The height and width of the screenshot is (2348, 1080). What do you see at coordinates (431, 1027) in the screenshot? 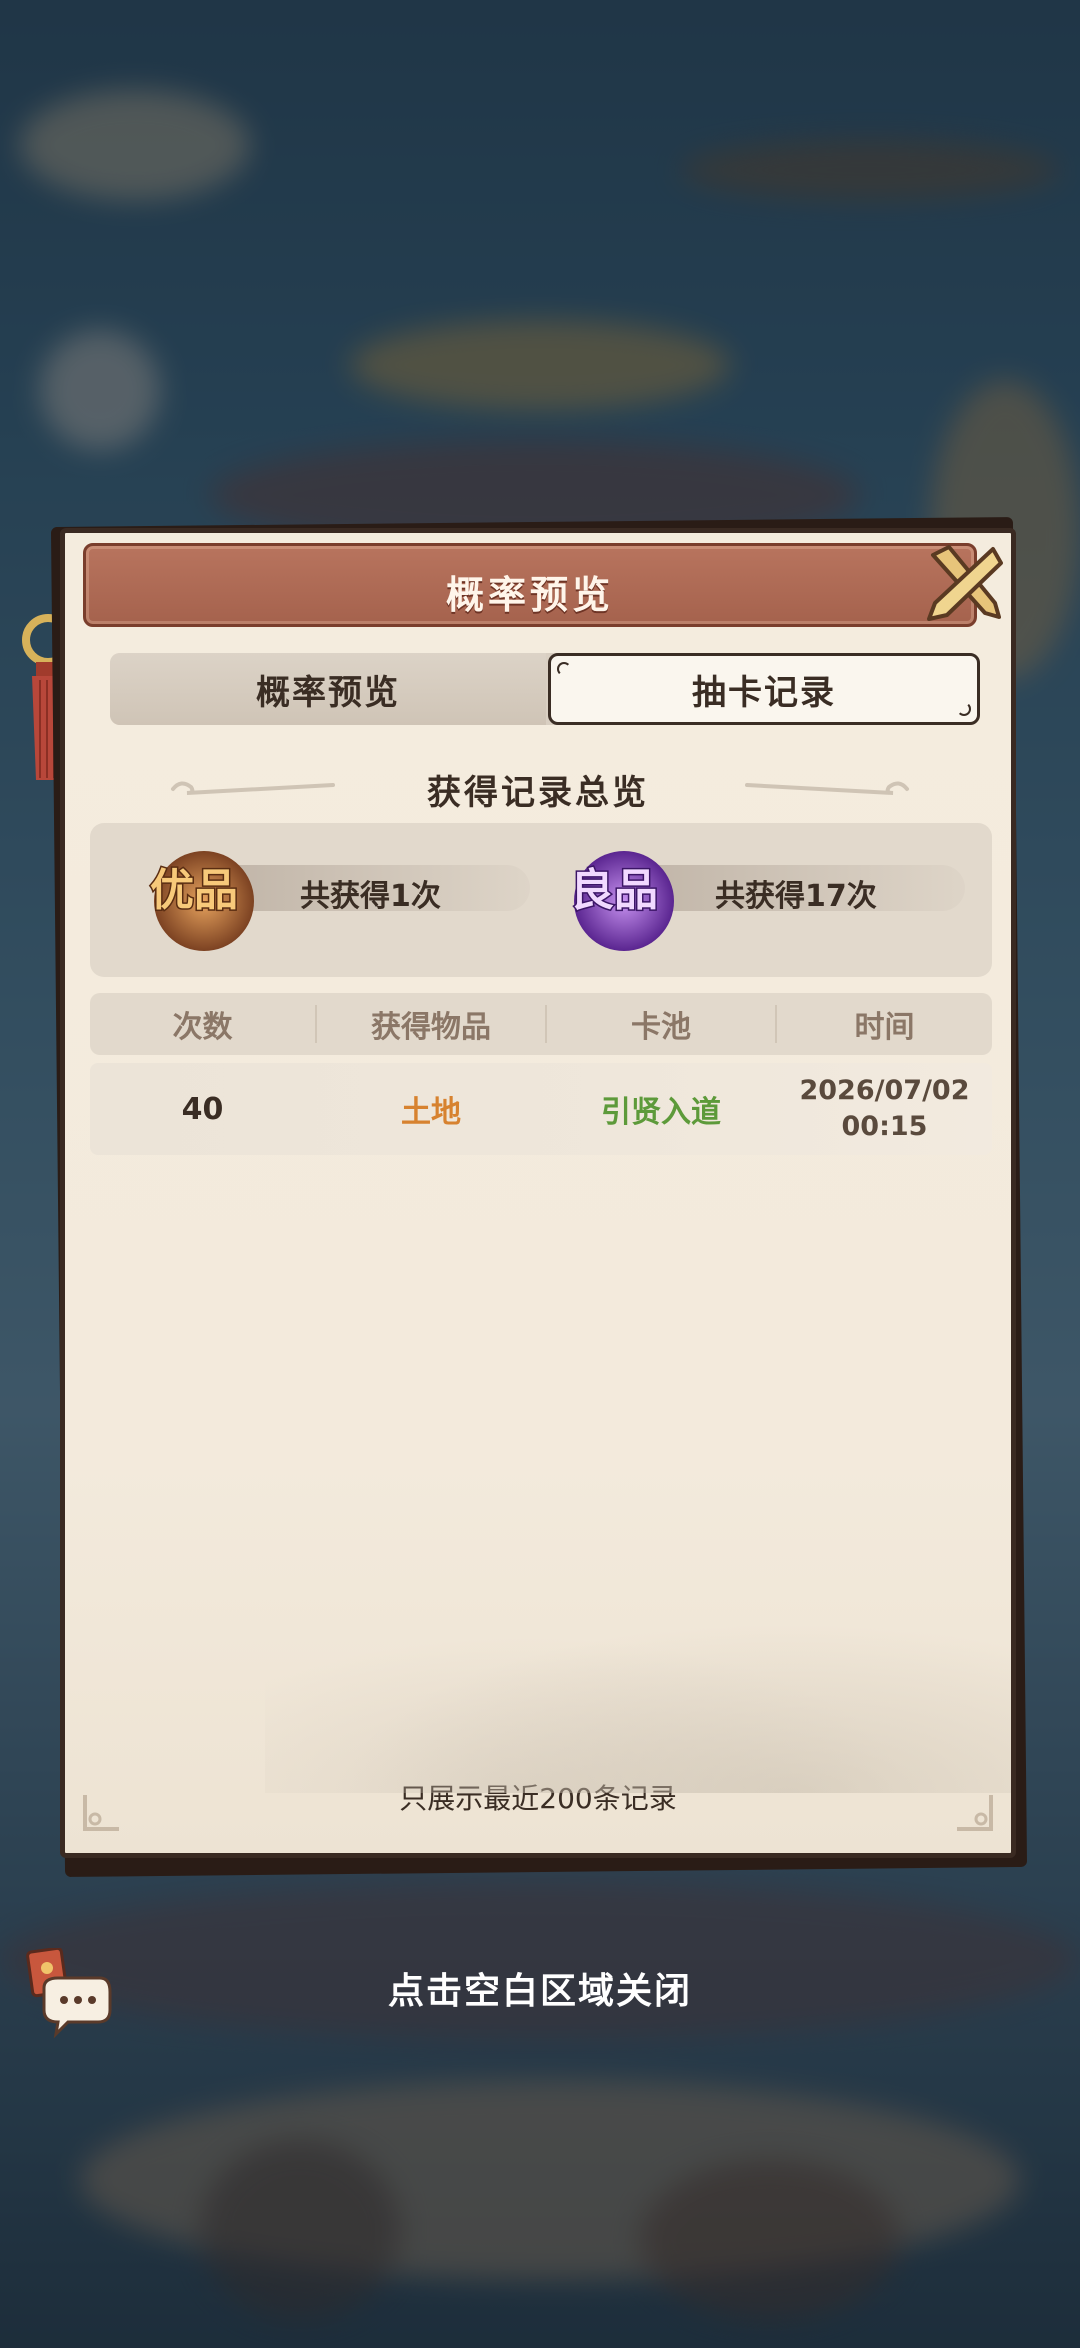
I see `column-header-item: 获得物品` at bounding box center [431, 1027].